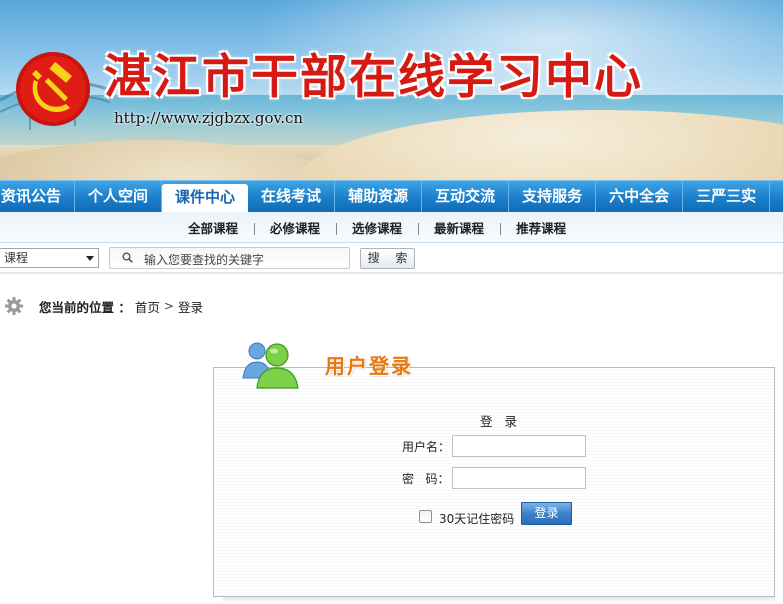  What do you see at coordinates (16, 258) in the screenshot?
I see `search-scope-value: 课程` at bounding box center [16, 258].